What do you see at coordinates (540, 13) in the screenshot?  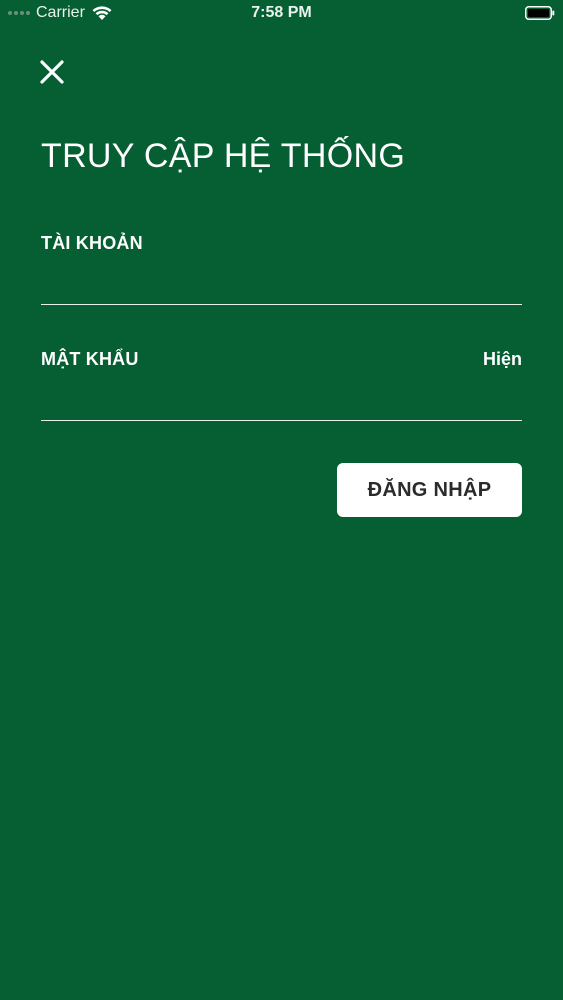 I see `battery-icon` at bounding box center [540, 13].